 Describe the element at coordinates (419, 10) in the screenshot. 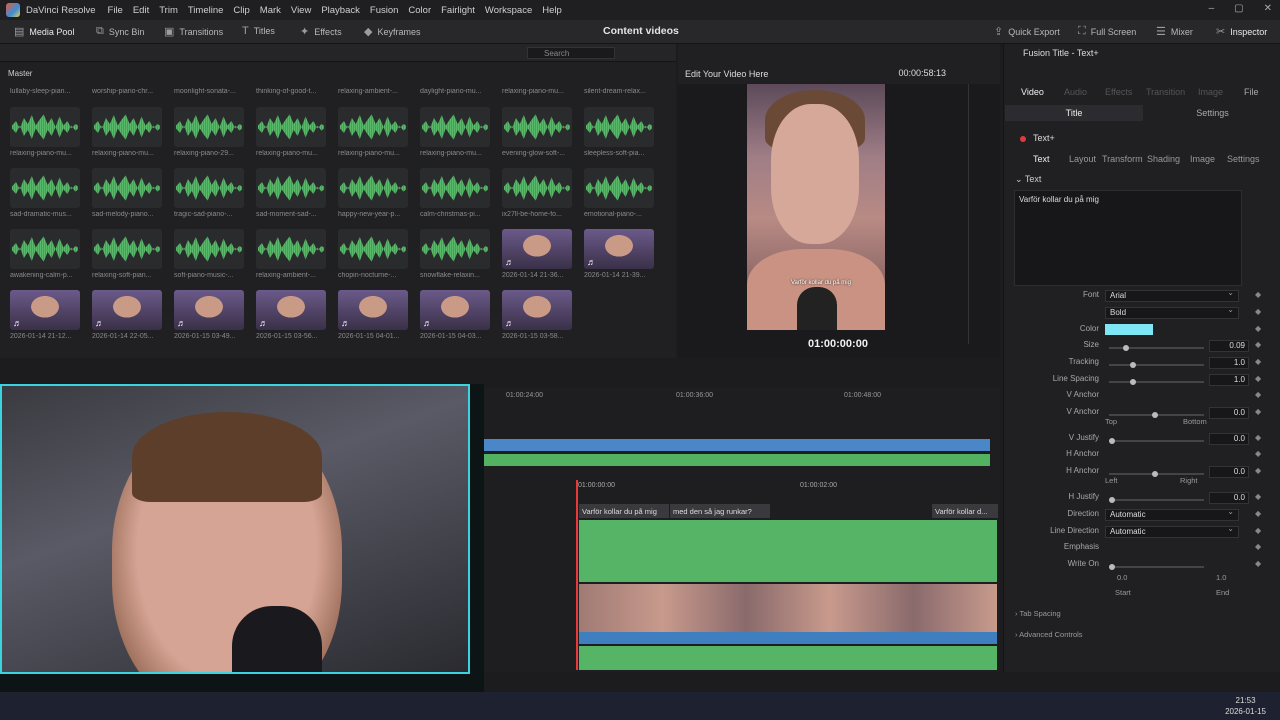

I see `menu-color: Color` at that location.